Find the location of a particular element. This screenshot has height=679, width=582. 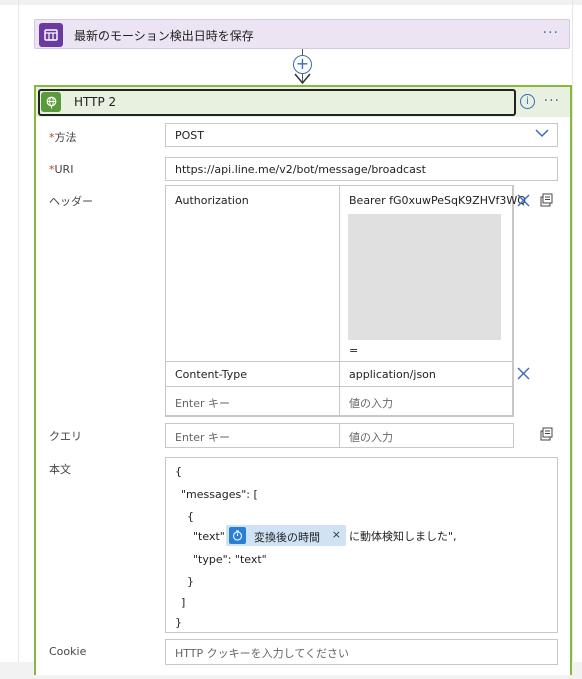

http-card-header: HTTP 2 i ··· is located at coordinates (303, 102).